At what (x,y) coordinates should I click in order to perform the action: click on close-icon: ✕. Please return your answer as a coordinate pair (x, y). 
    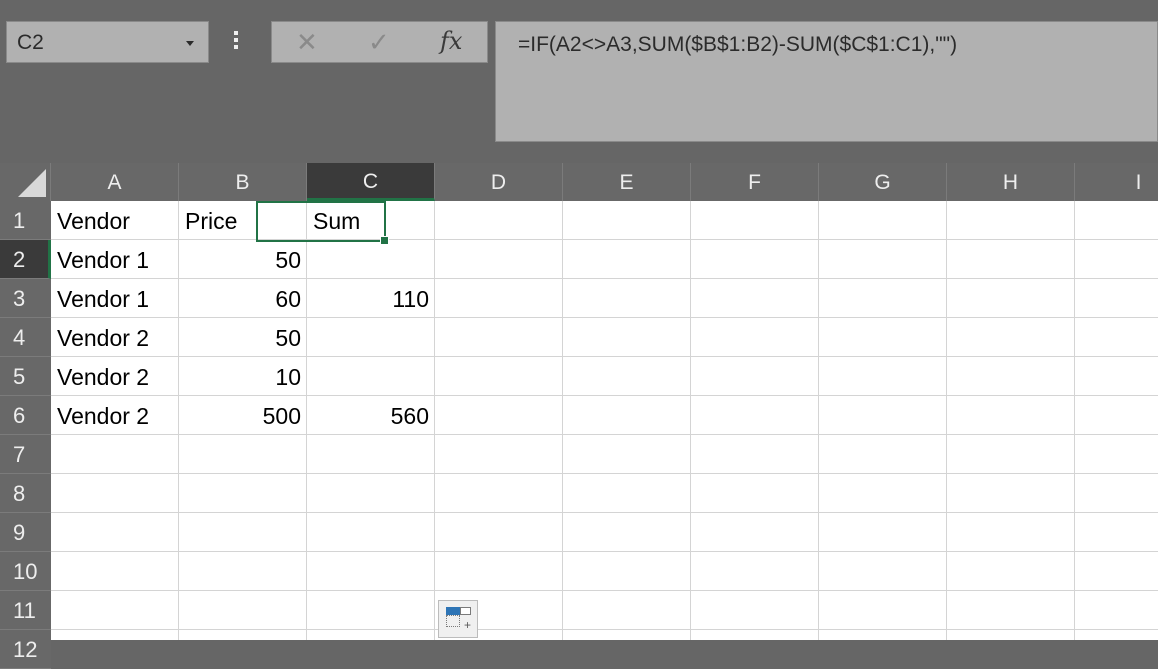
    Looking at the image, I should click on (307, 42).